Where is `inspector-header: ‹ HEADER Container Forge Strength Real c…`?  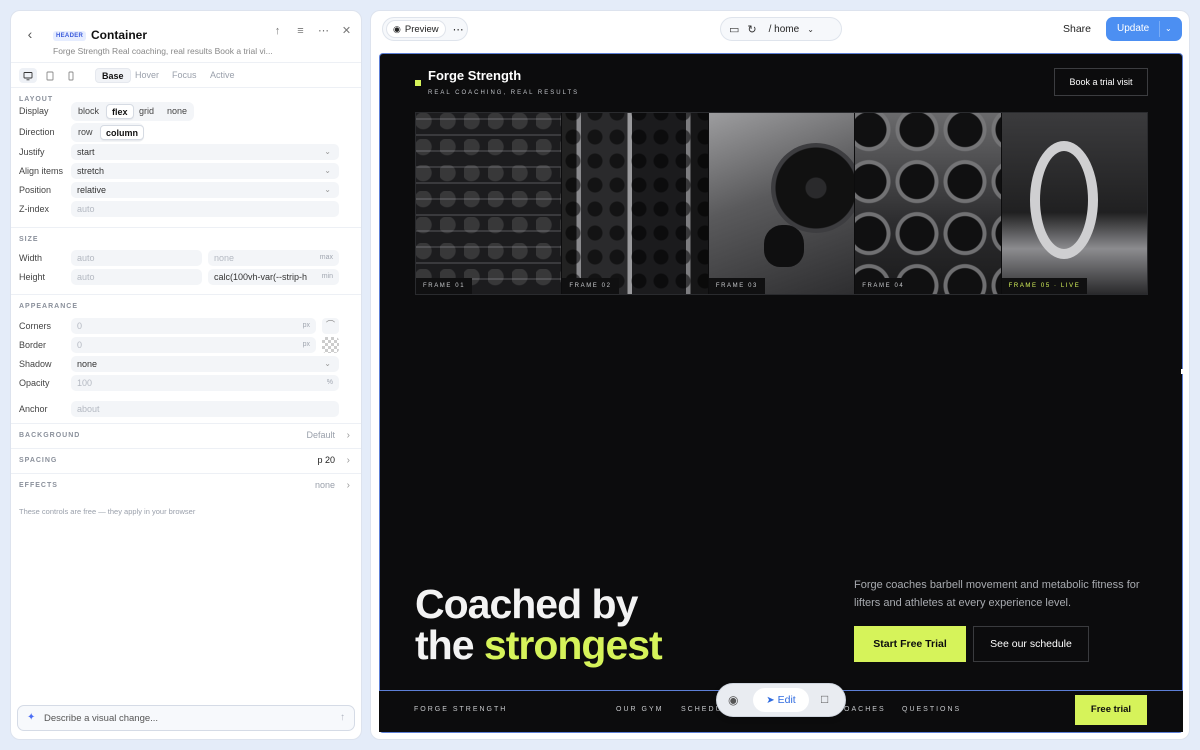
inspector-header: ‹ HEADER Container Forge Strength Real c… is located at coordinates (186, 37).